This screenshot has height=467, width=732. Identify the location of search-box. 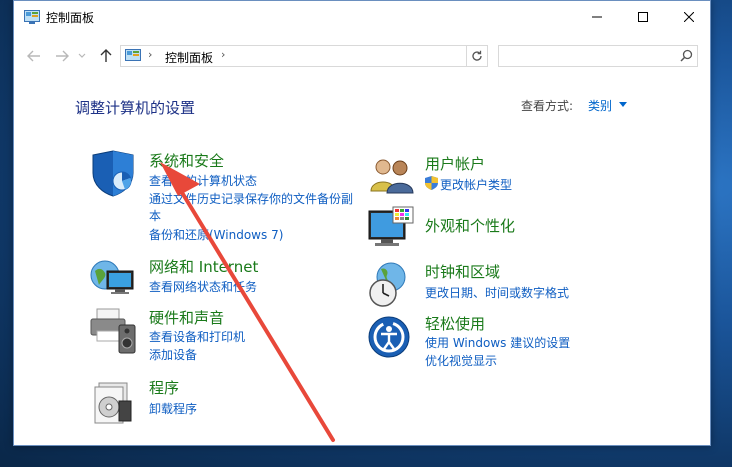
(598, 56).